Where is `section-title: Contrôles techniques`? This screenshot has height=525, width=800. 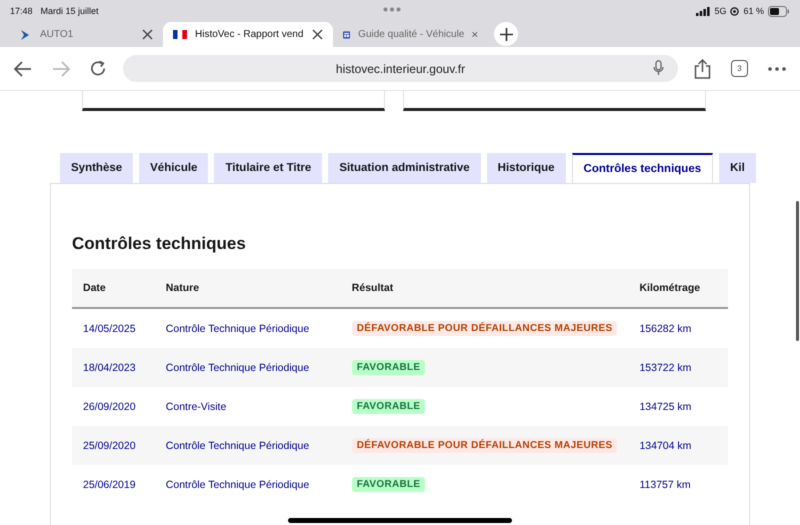
section-title: Contrôles techniques is located at coordinates (159, 244).